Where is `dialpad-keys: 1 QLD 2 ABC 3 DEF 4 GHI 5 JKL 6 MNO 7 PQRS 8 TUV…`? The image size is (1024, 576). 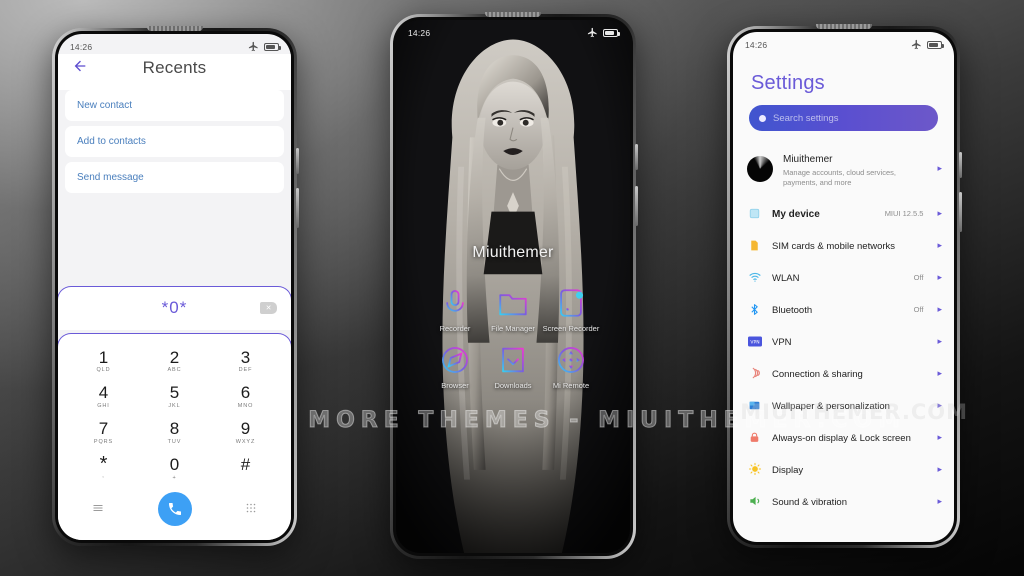 dialpad-keys: 1 QLD 2 ABC 3 DEF 4 GHI 5 JKL 6 MNO 7 PQRS 8 TUV… is located at coordinates (174, 415).